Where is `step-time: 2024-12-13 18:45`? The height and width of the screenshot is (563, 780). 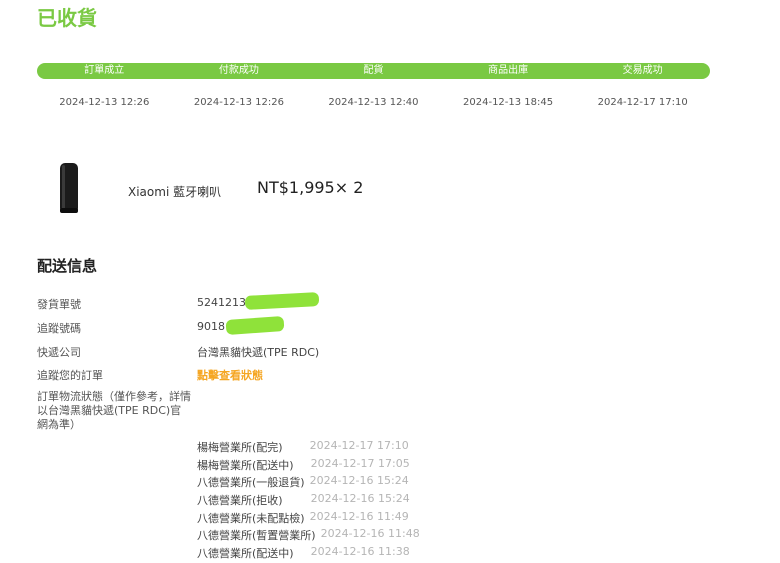 step-time: 2024-12-13 18:45 is located at coordinates (508, 102).